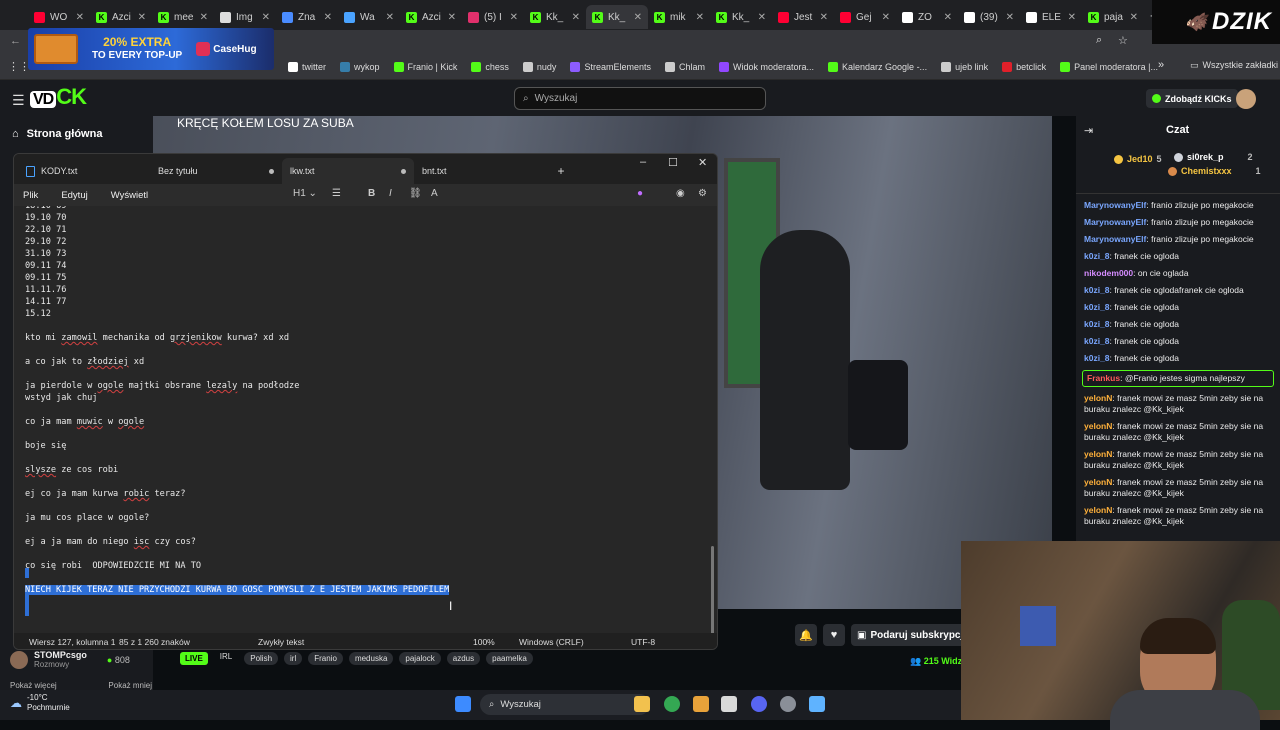  What do you see at coordinates (371, 193) in the screenshot?
I see `bold-icon: B` at bounding box center [371, 193].